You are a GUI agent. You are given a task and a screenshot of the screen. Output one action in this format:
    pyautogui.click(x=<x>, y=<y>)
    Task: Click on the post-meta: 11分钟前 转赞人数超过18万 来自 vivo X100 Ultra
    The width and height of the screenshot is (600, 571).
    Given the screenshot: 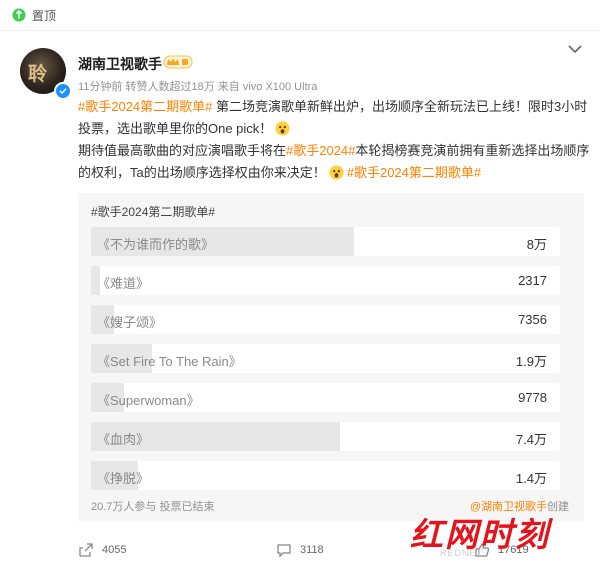 What is the action you would take?
    pyautogui.click(x=198, y=87)
    